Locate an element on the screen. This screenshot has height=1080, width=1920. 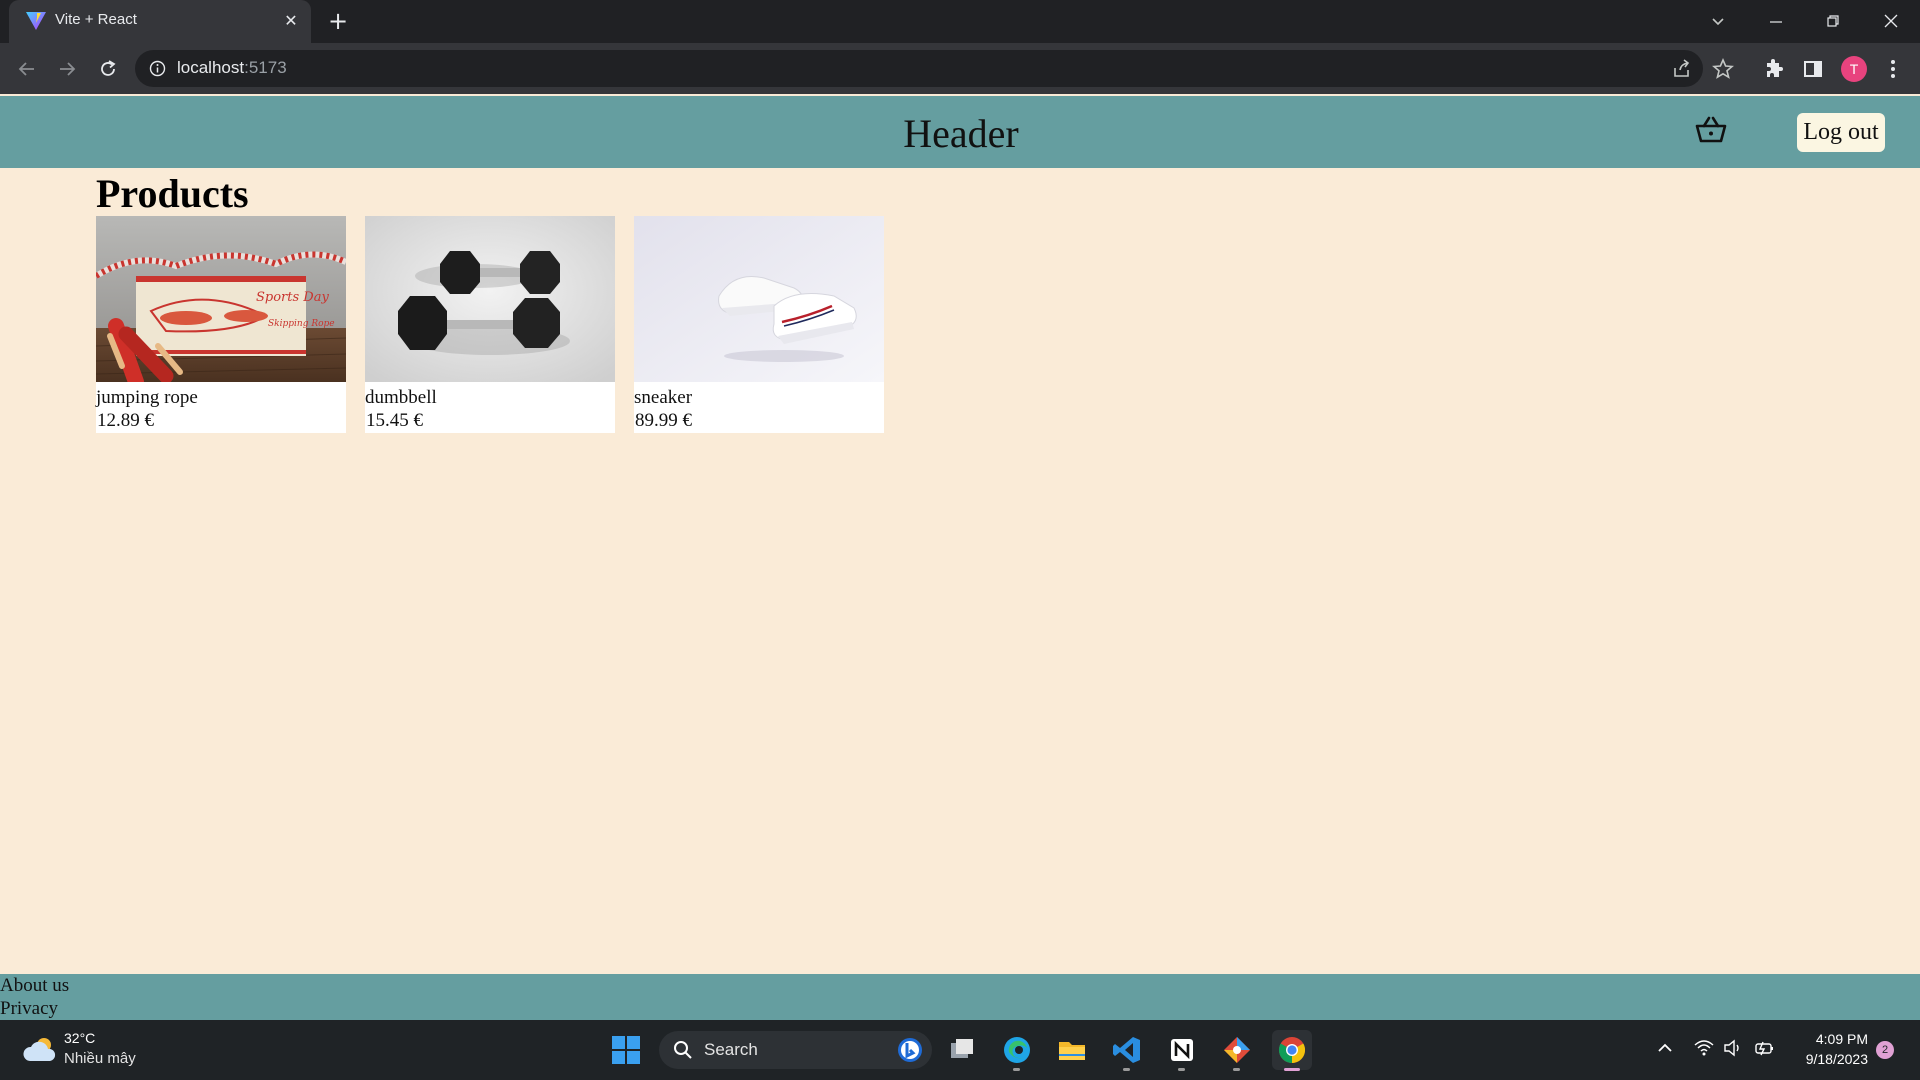
taskbar-edge is located at coordinates (1017, 1050).